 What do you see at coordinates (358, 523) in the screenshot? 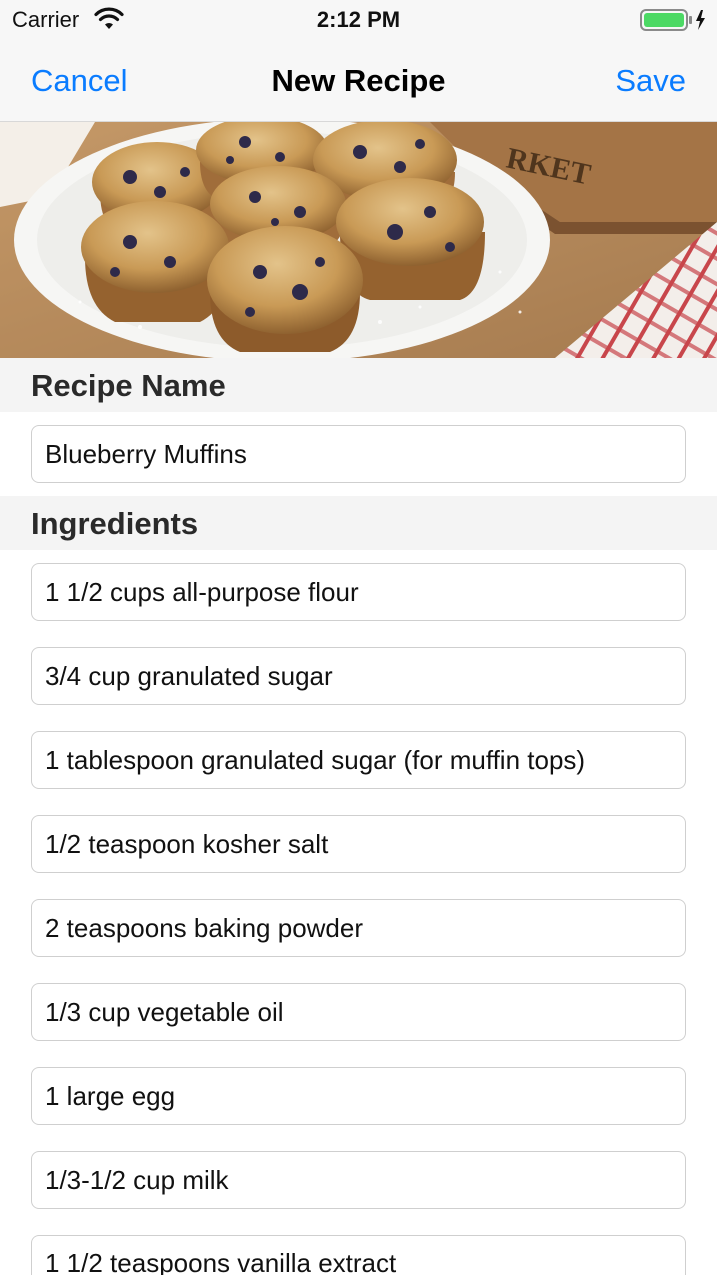
I see `ingredients-header: Ingredients` at bounding box center [358, 523].